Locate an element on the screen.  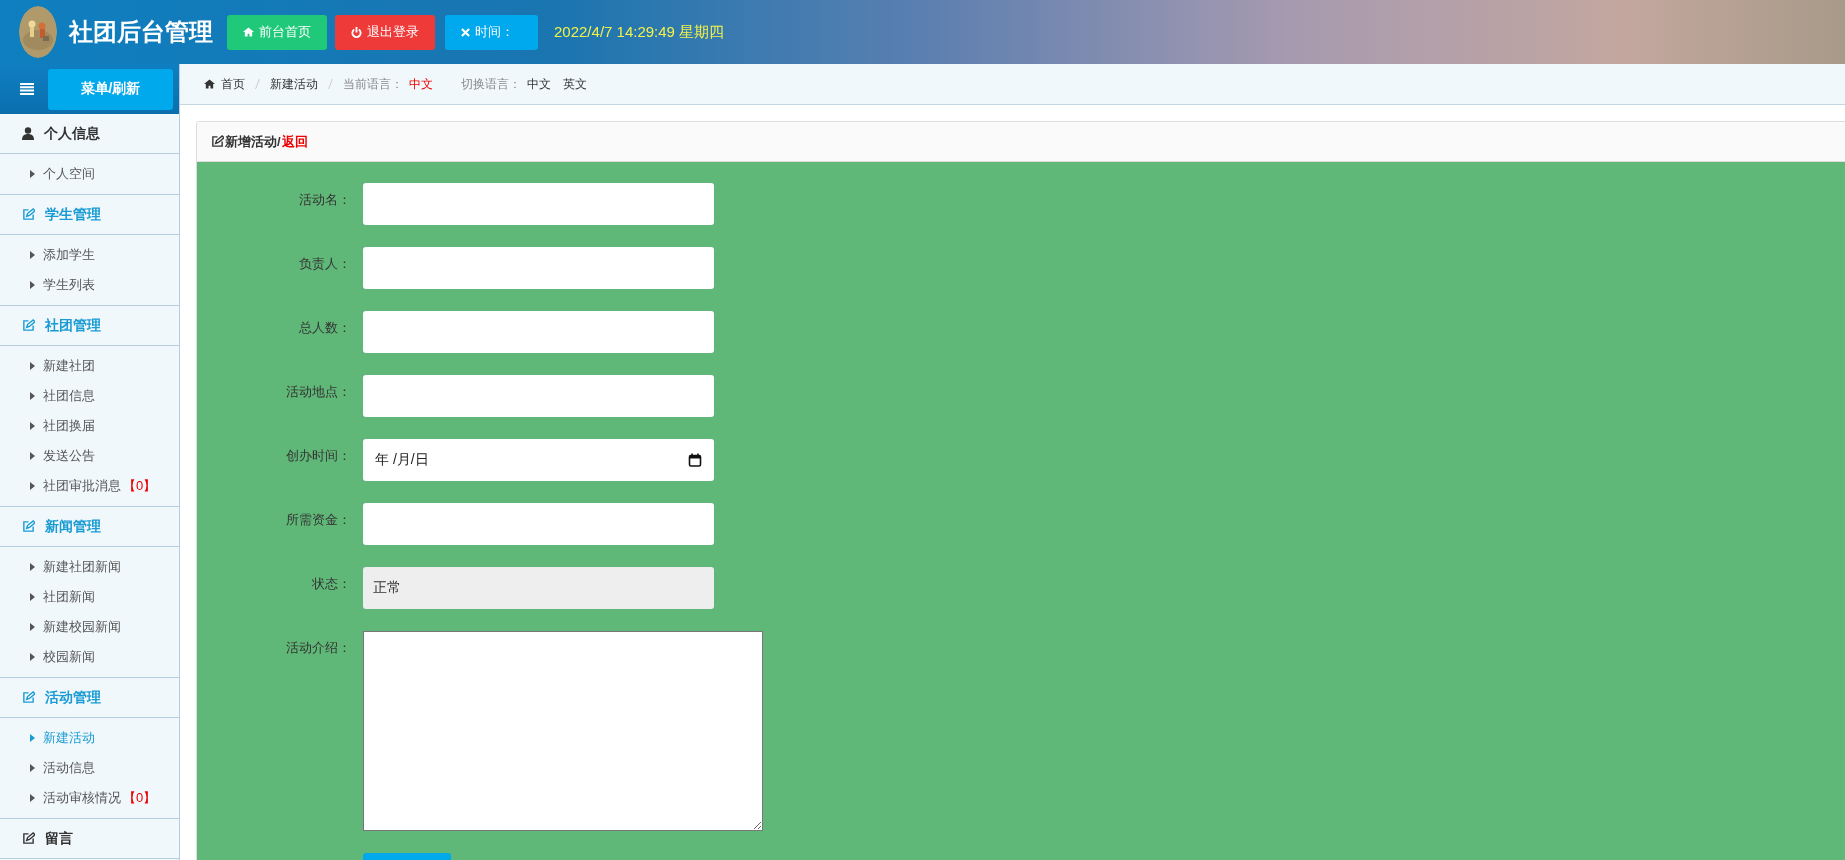
menu-icon is located at coordinates (27, 89).